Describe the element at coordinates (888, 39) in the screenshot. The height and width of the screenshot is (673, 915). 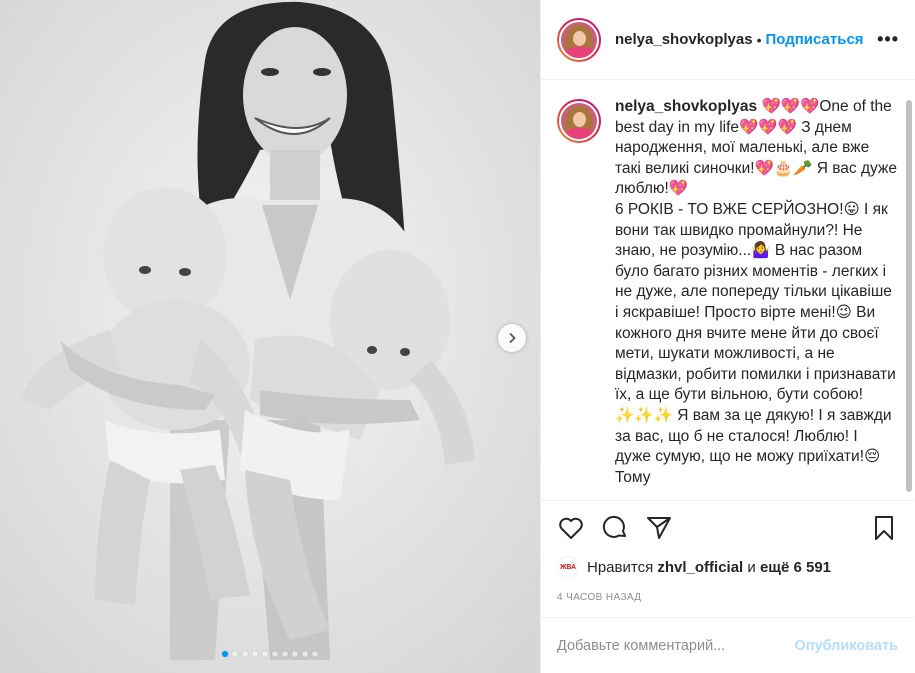
I see `more-icon: •••` at that location.